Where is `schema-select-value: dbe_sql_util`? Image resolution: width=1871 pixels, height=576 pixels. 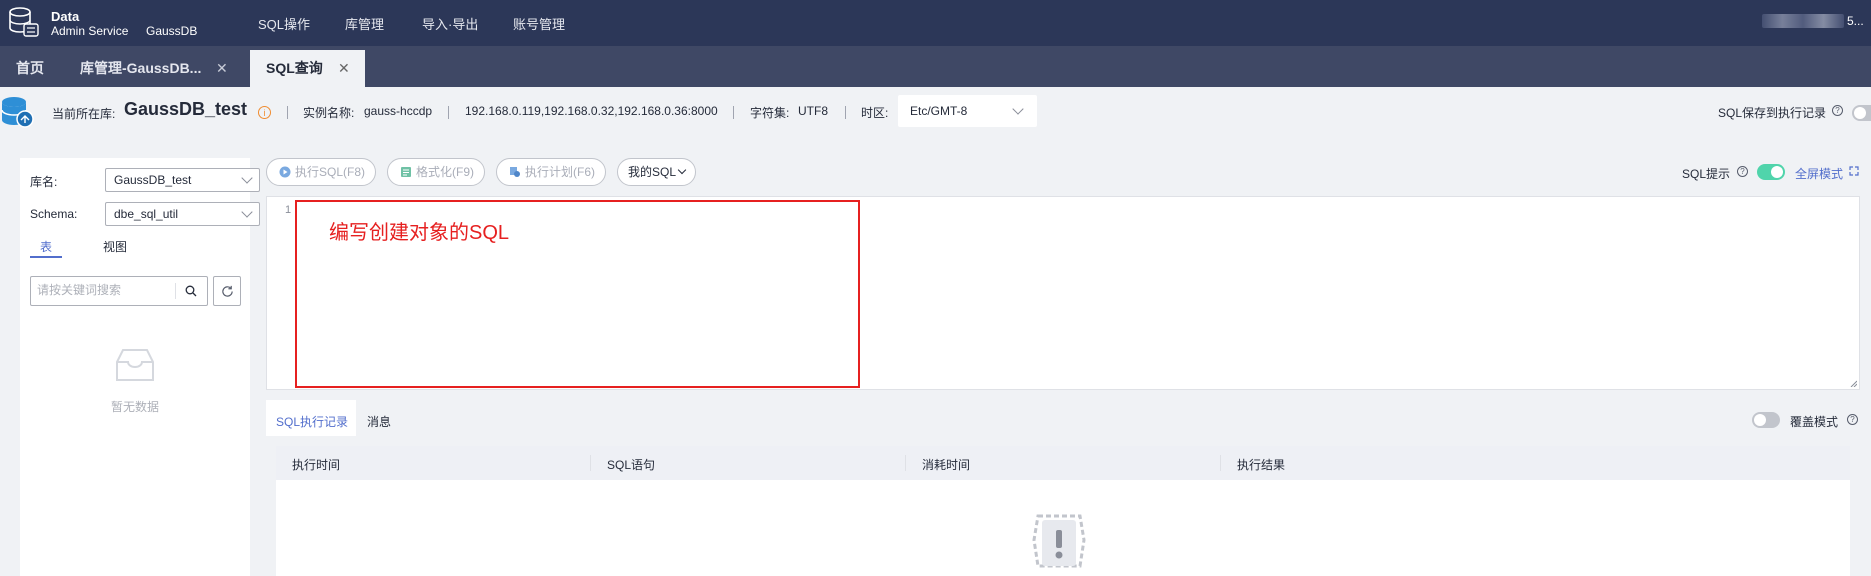
schema-select-value: dbe_sql_util is located at coordinates (146, 214).